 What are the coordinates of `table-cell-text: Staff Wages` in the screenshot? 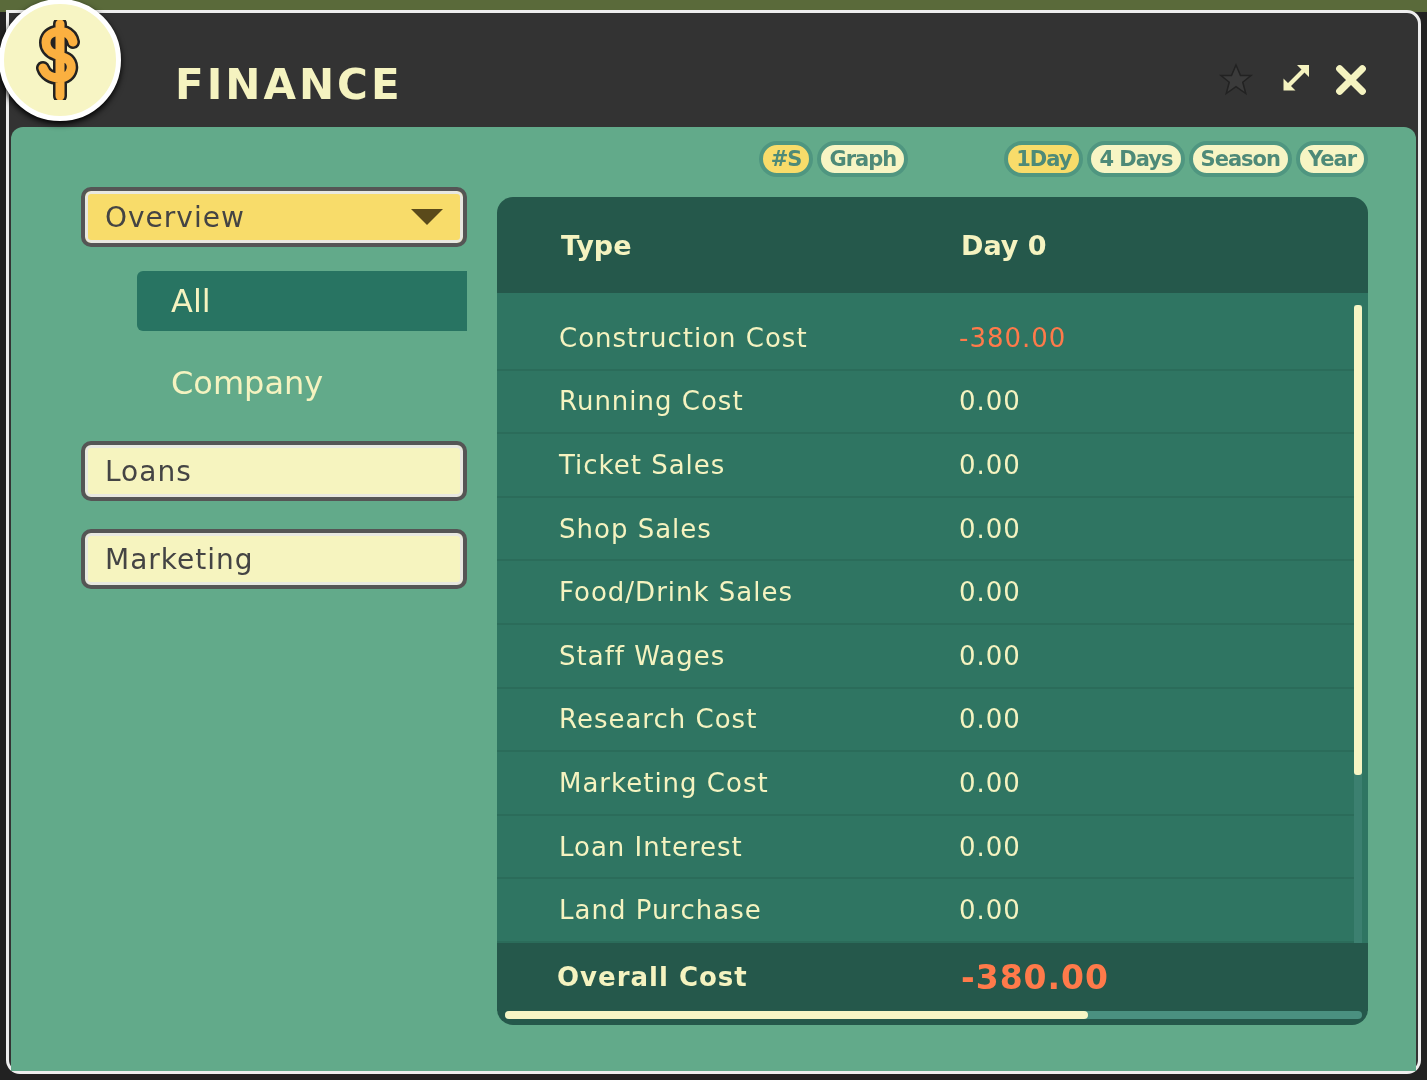 It's located at (643, 655).